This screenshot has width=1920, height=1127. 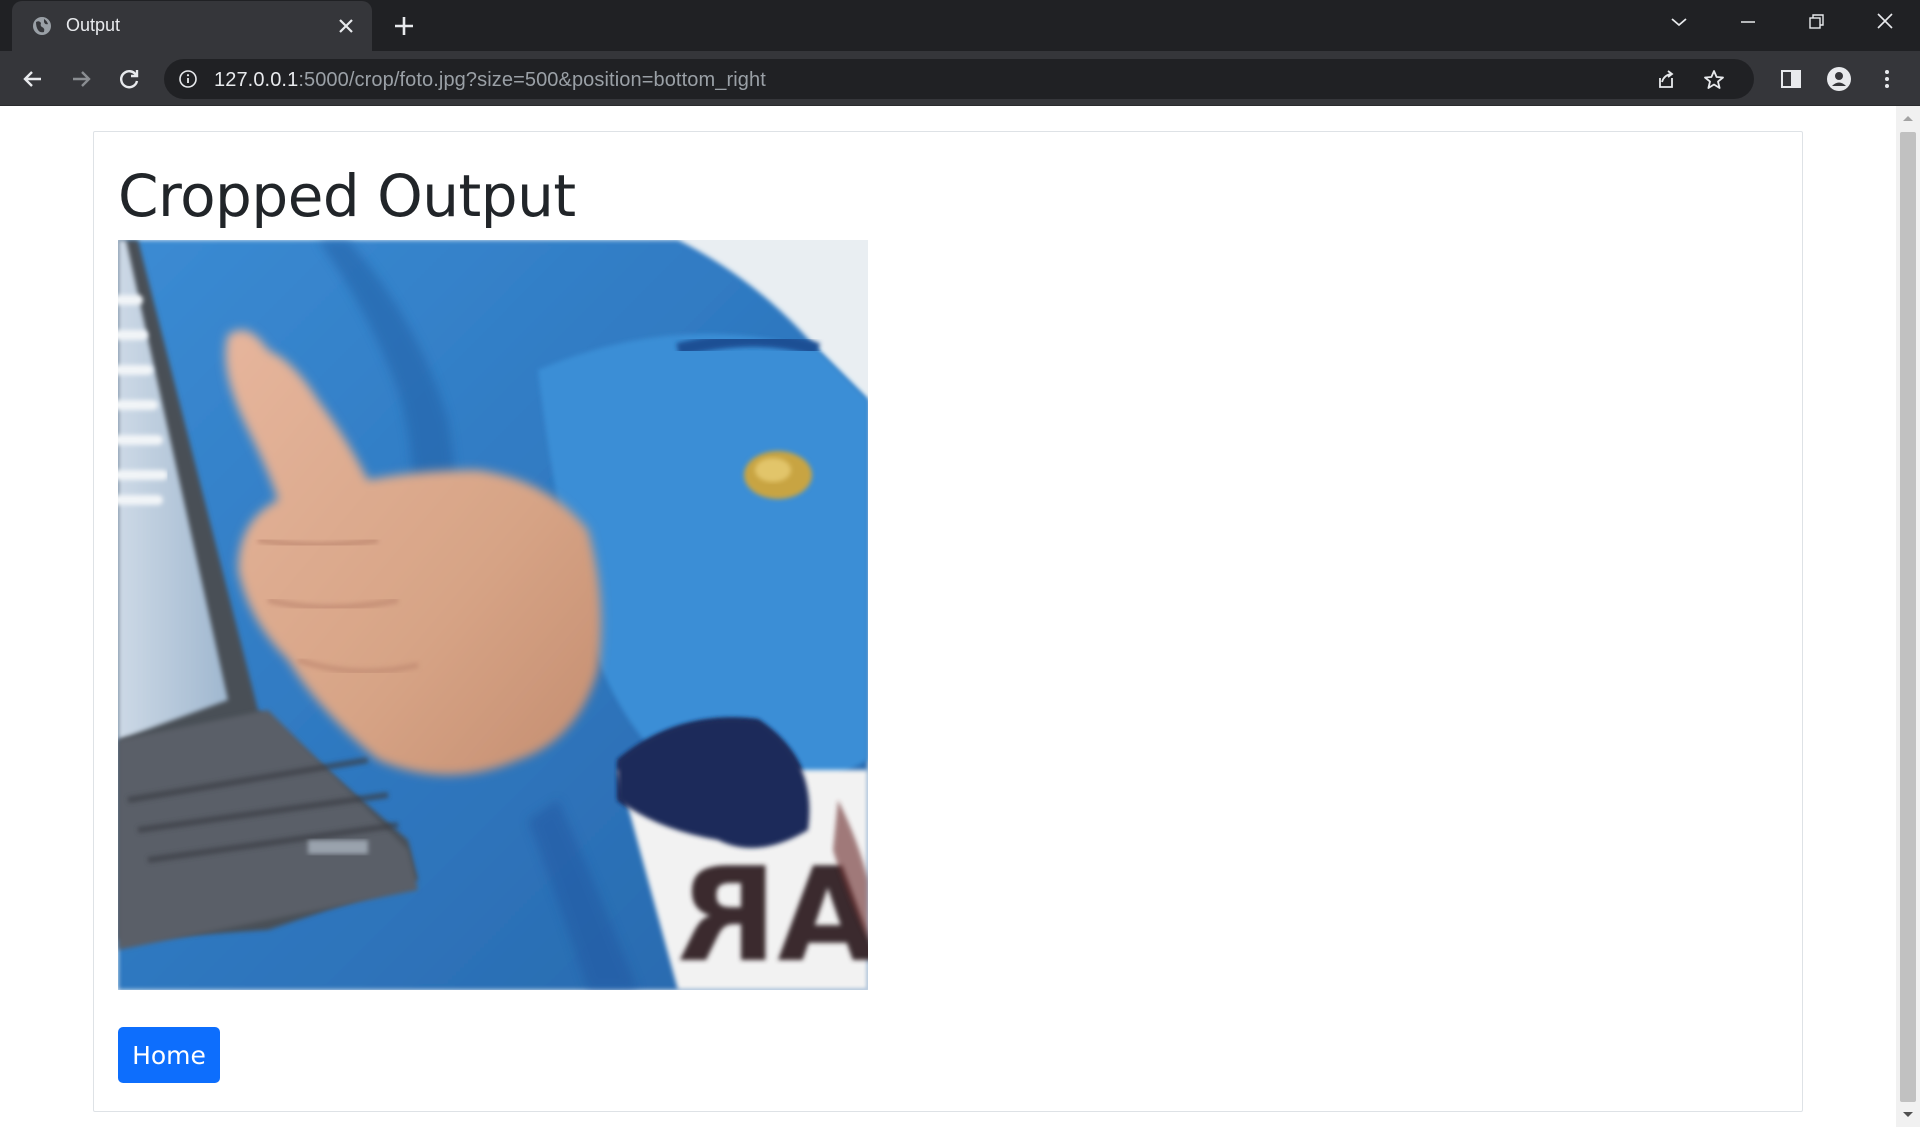 I want to click on forward-arrow-icon, so click(x=81, y=79).